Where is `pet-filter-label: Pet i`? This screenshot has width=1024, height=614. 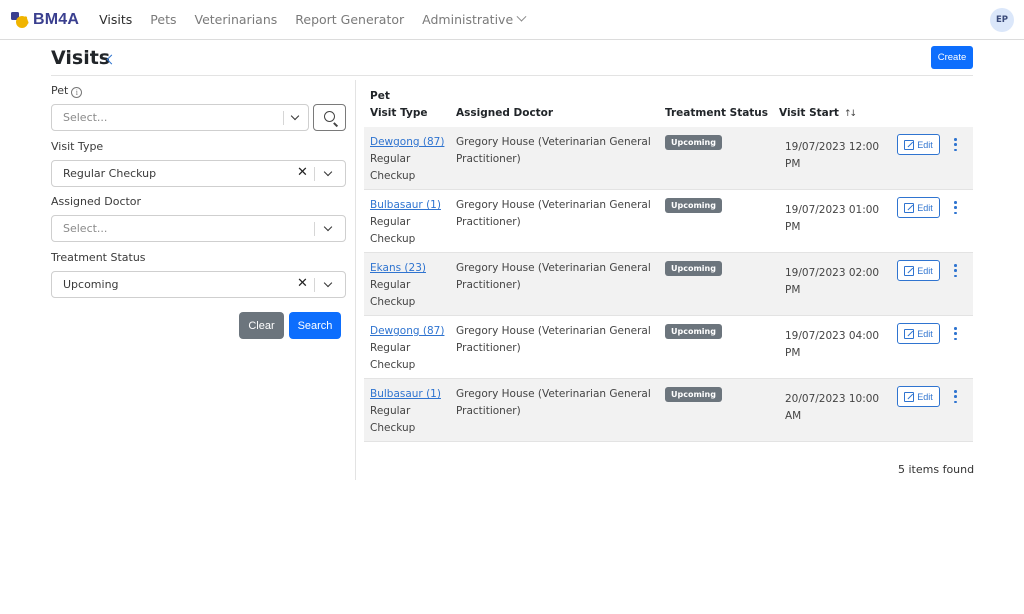 pet-filter-label: Pet i is located at coordinates (67, 91).